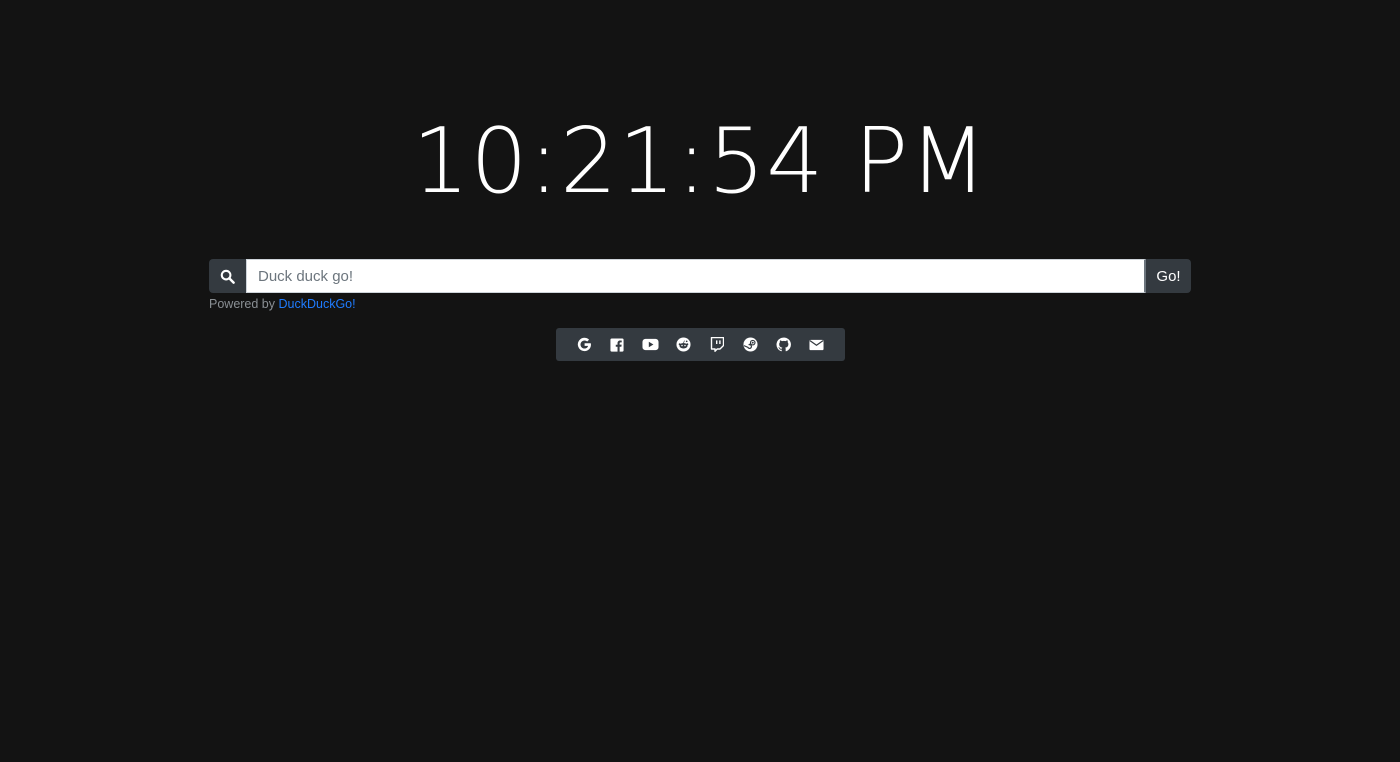  Describe the element at coordinates (651, 345) in the screenshot. I see `youtube-icon` at that location.